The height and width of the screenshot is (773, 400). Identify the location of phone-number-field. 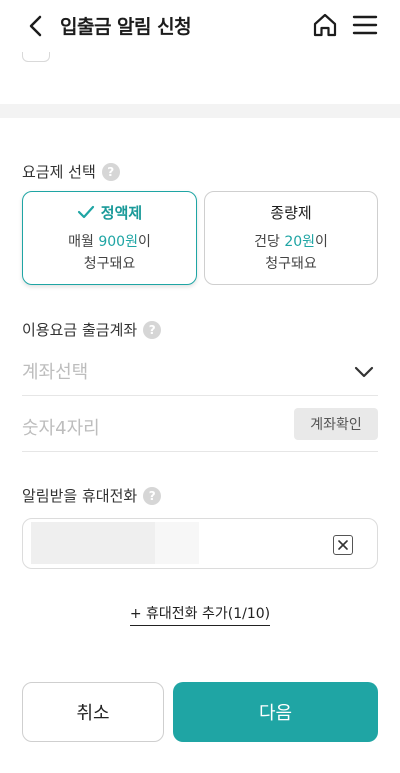
(200, 543).